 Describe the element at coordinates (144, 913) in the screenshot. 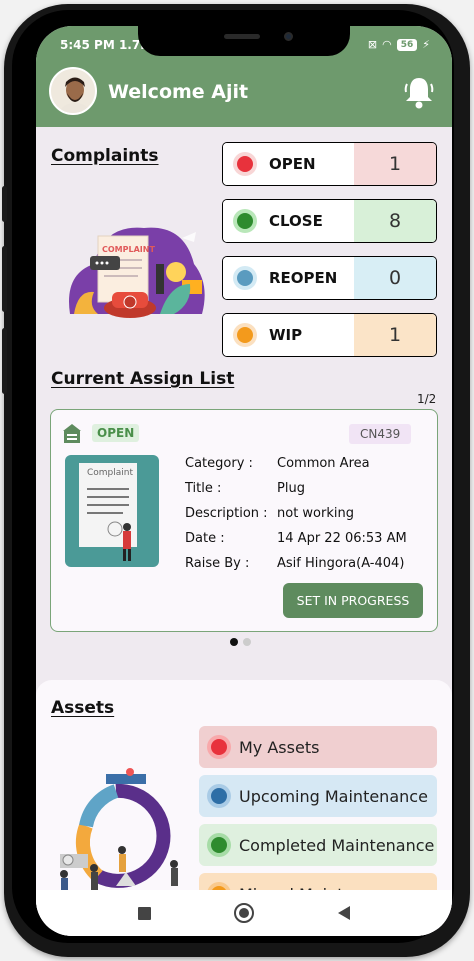

I see `recents-square-icon` at that location.